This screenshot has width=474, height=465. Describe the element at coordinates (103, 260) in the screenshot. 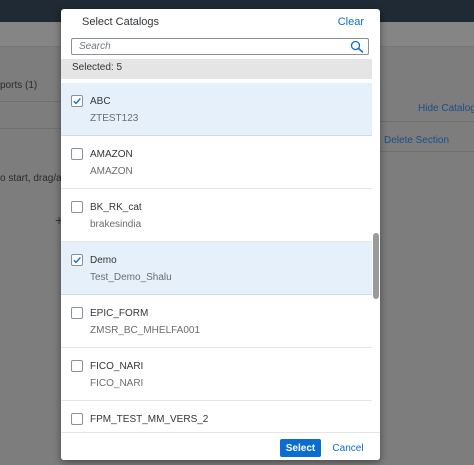

I see `item-title: Demo` at that location.